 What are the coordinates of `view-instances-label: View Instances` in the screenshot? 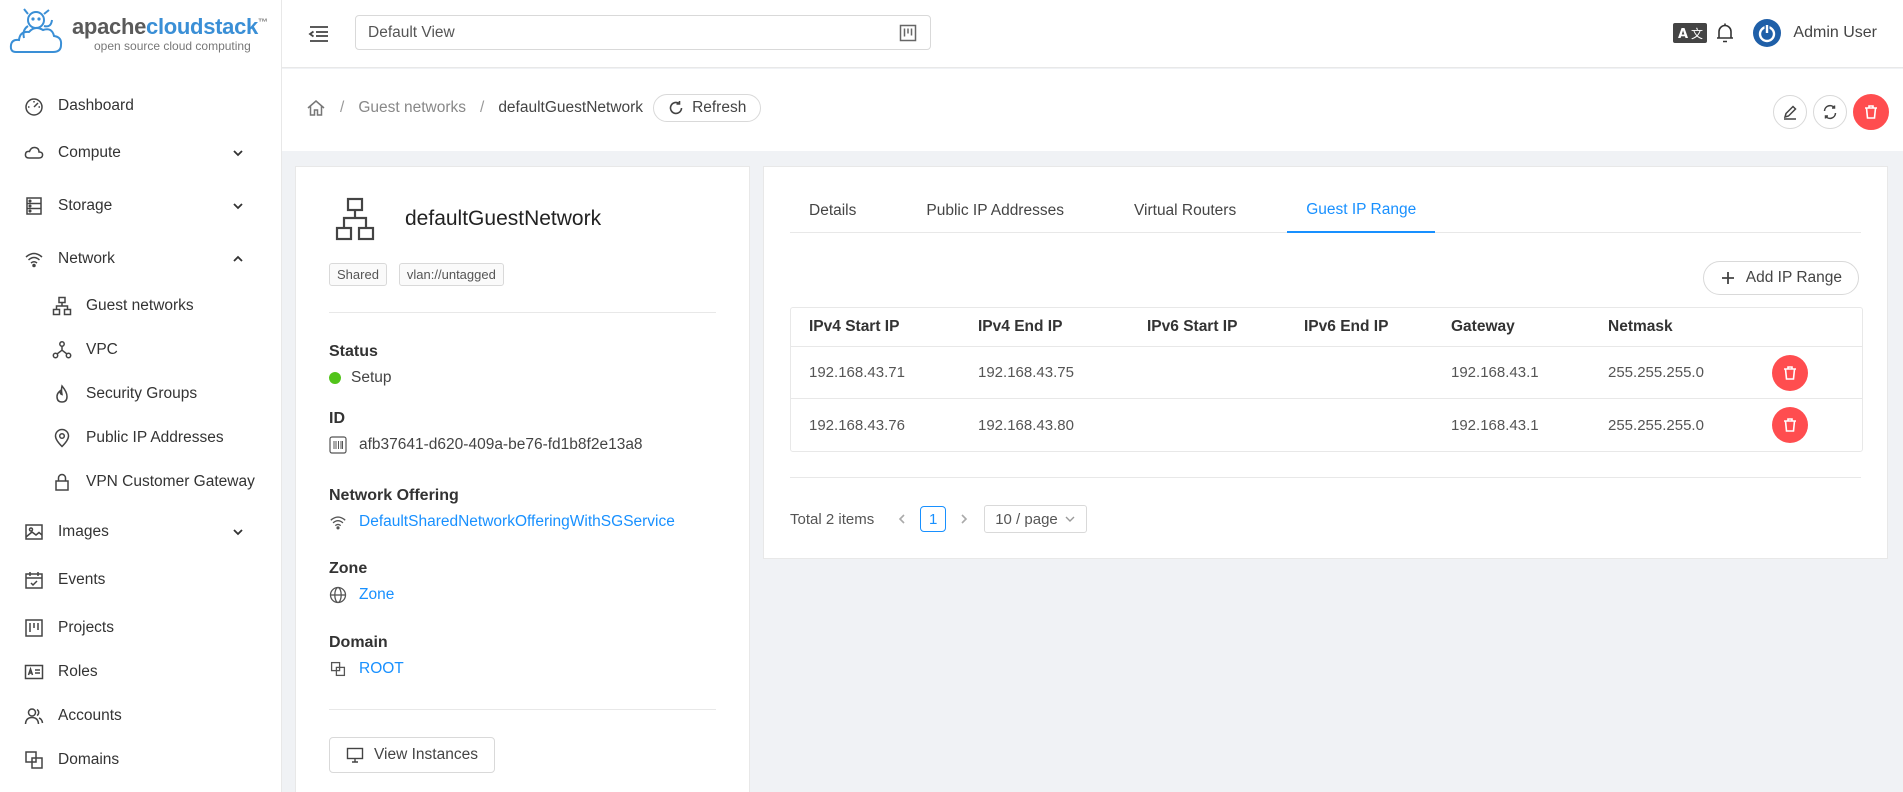 It's located at (426, 754).